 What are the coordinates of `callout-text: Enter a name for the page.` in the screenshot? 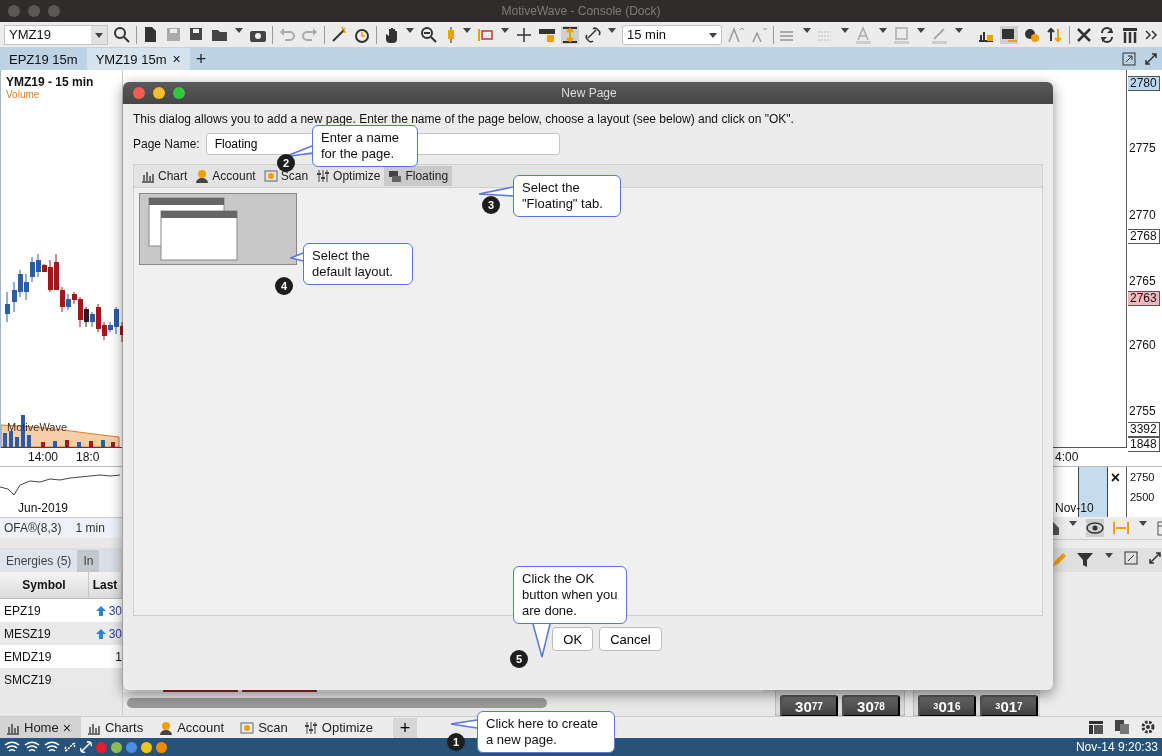 It's located at (365, 146).